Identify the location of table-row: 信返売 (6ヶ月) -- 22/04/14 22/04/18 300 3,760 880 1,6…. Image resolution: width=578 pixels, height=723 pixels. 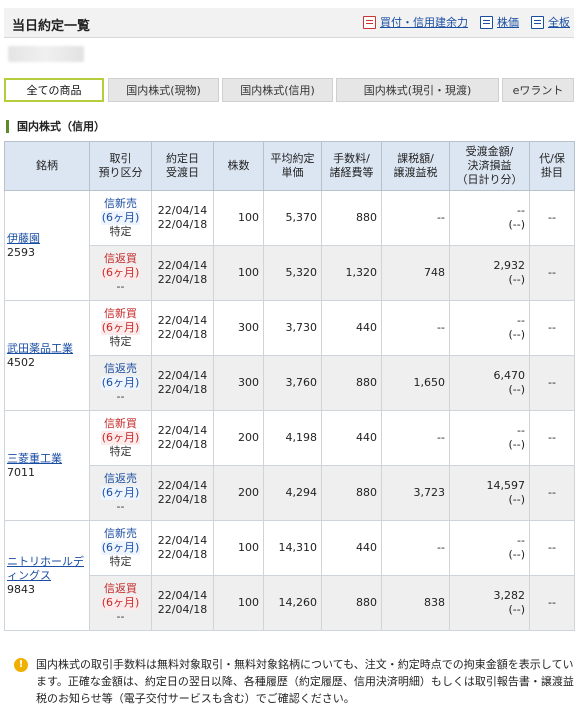
(290, 383).